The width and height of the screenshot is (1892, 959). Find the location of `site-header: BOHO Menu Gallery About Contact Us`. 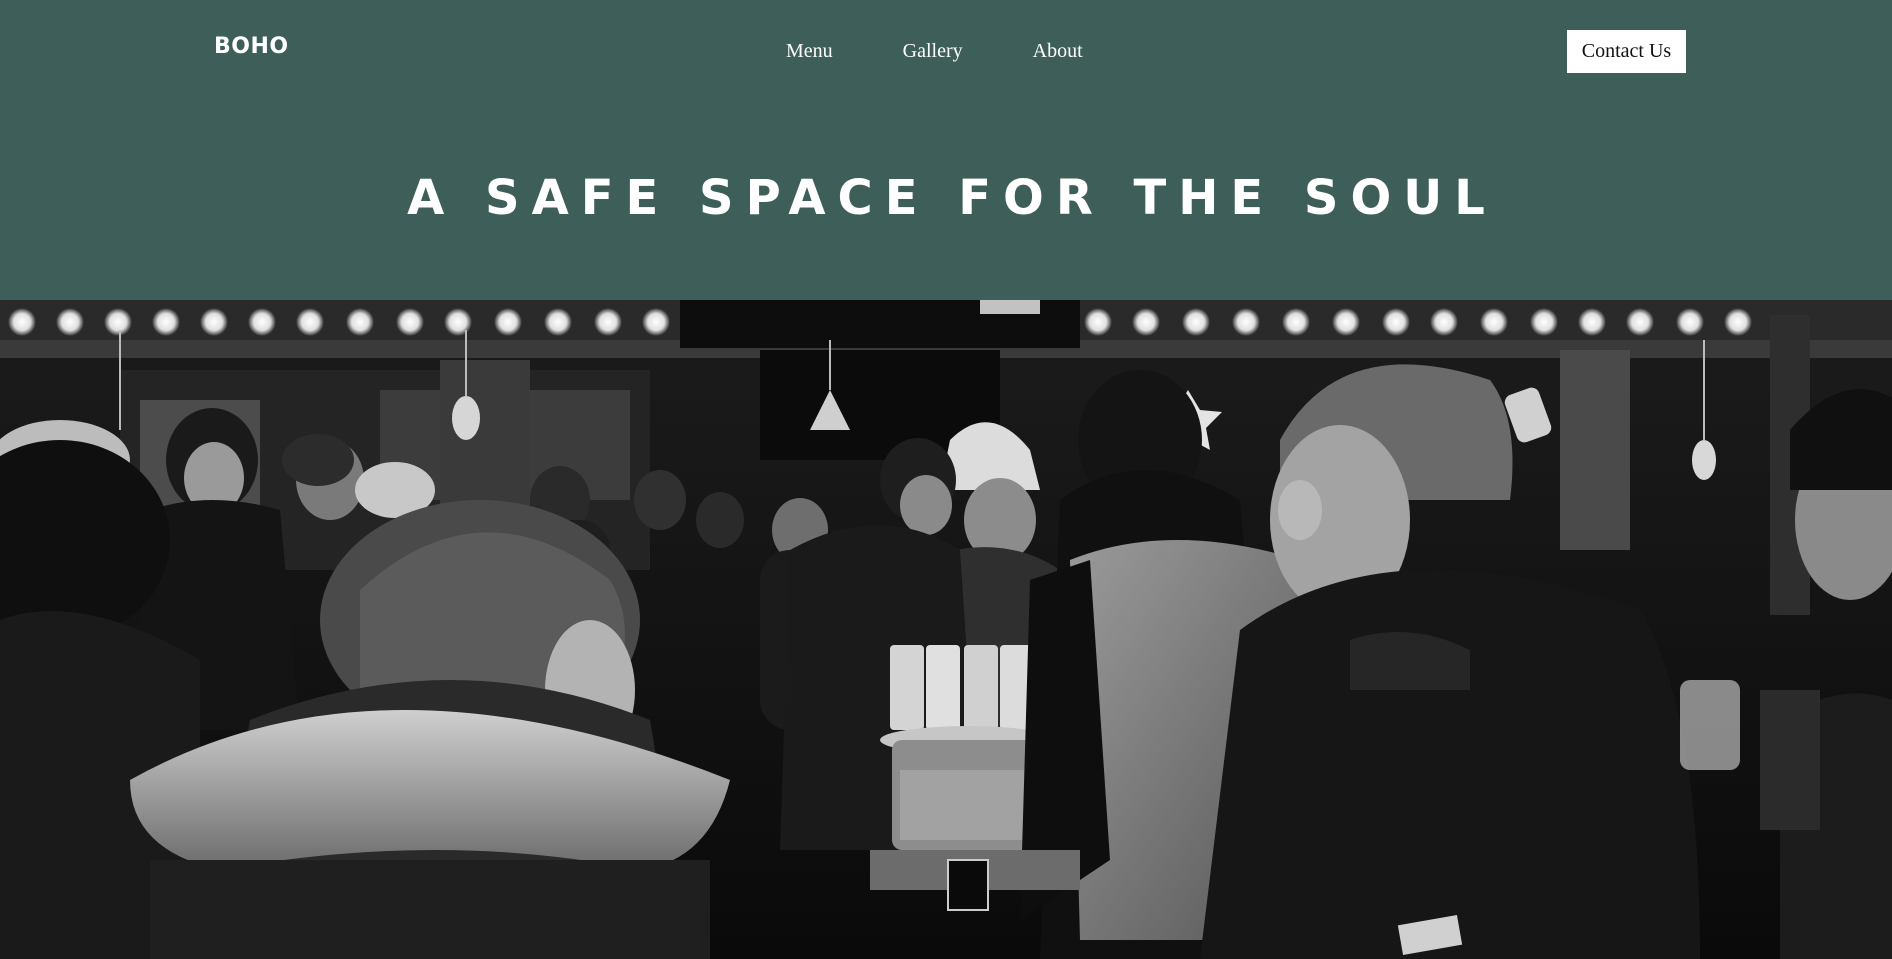

site-header: BOHO Menu Gallery About Contact Us is located at coordinates (946, 50).